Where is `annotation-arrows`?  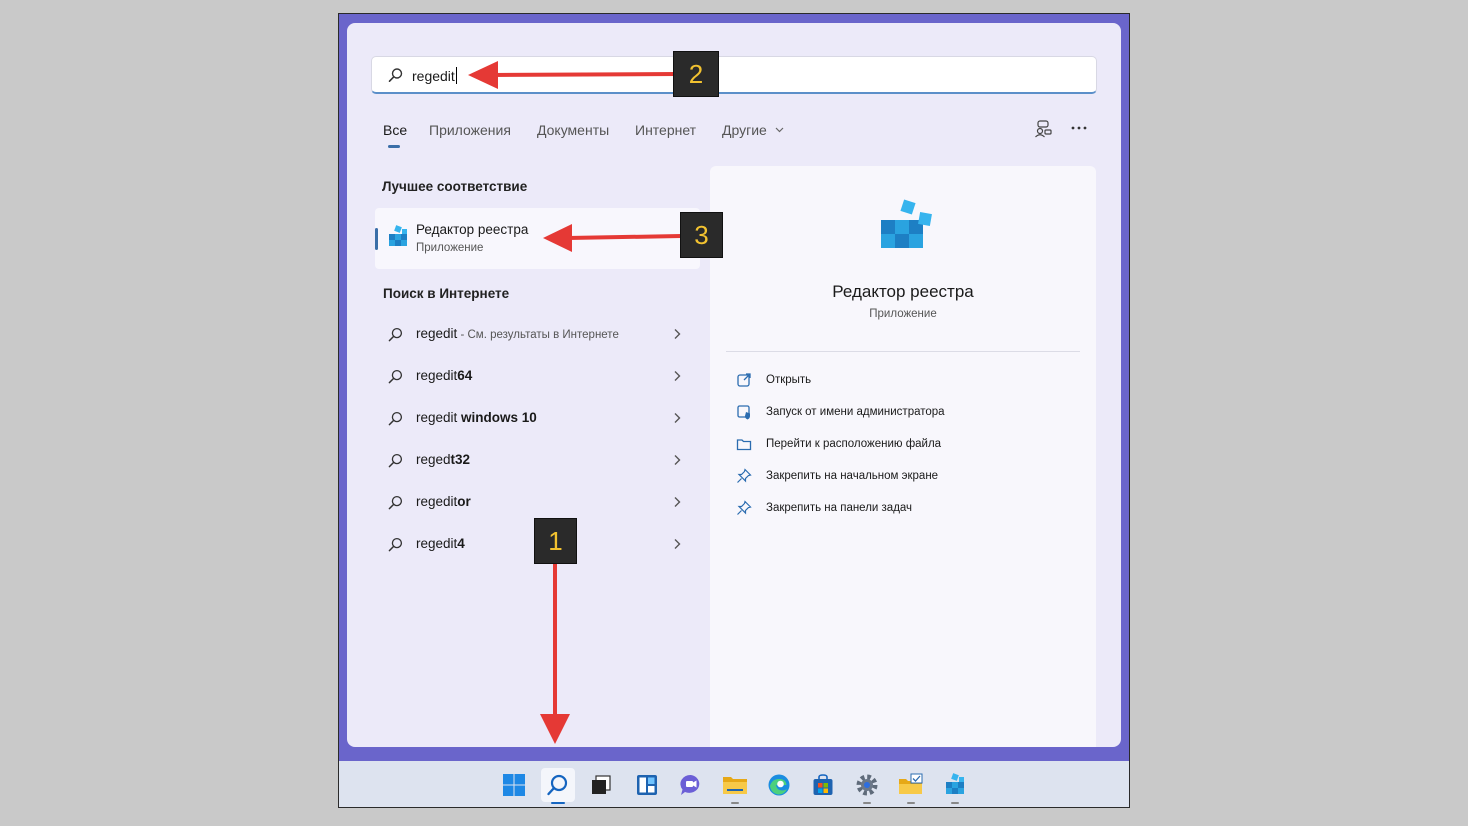
annotation-arrows is located at coordinates (575, 402).